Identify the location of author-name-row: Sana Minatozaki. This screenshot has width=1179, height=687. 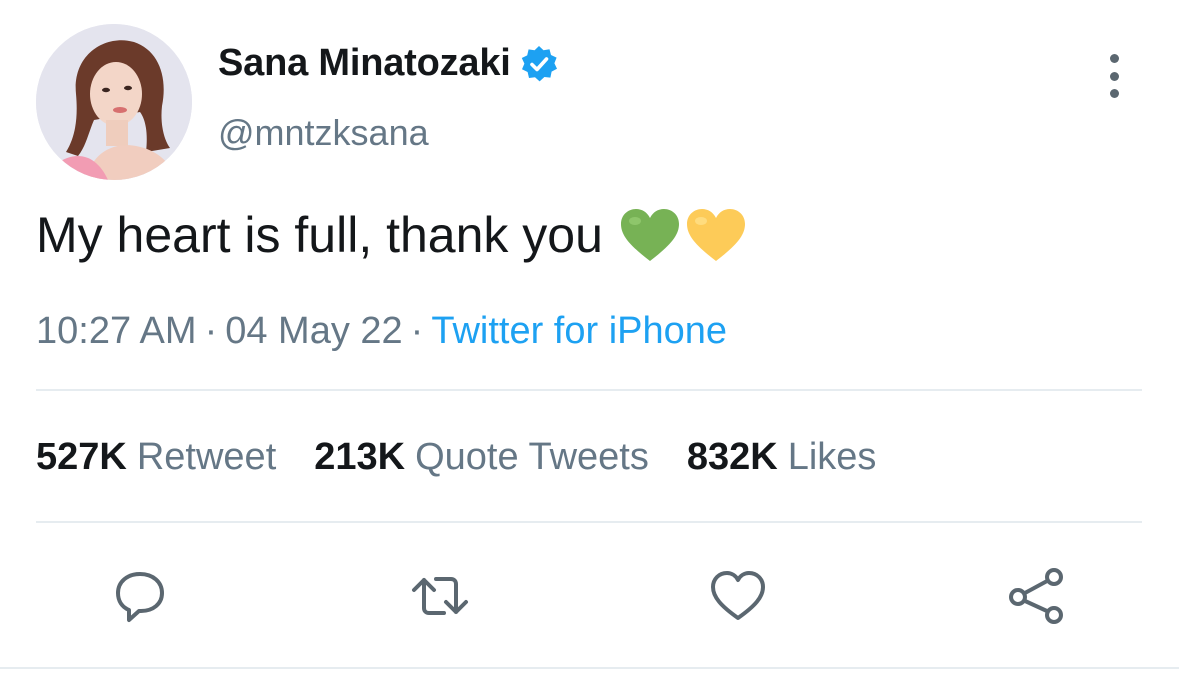
(388, 63).